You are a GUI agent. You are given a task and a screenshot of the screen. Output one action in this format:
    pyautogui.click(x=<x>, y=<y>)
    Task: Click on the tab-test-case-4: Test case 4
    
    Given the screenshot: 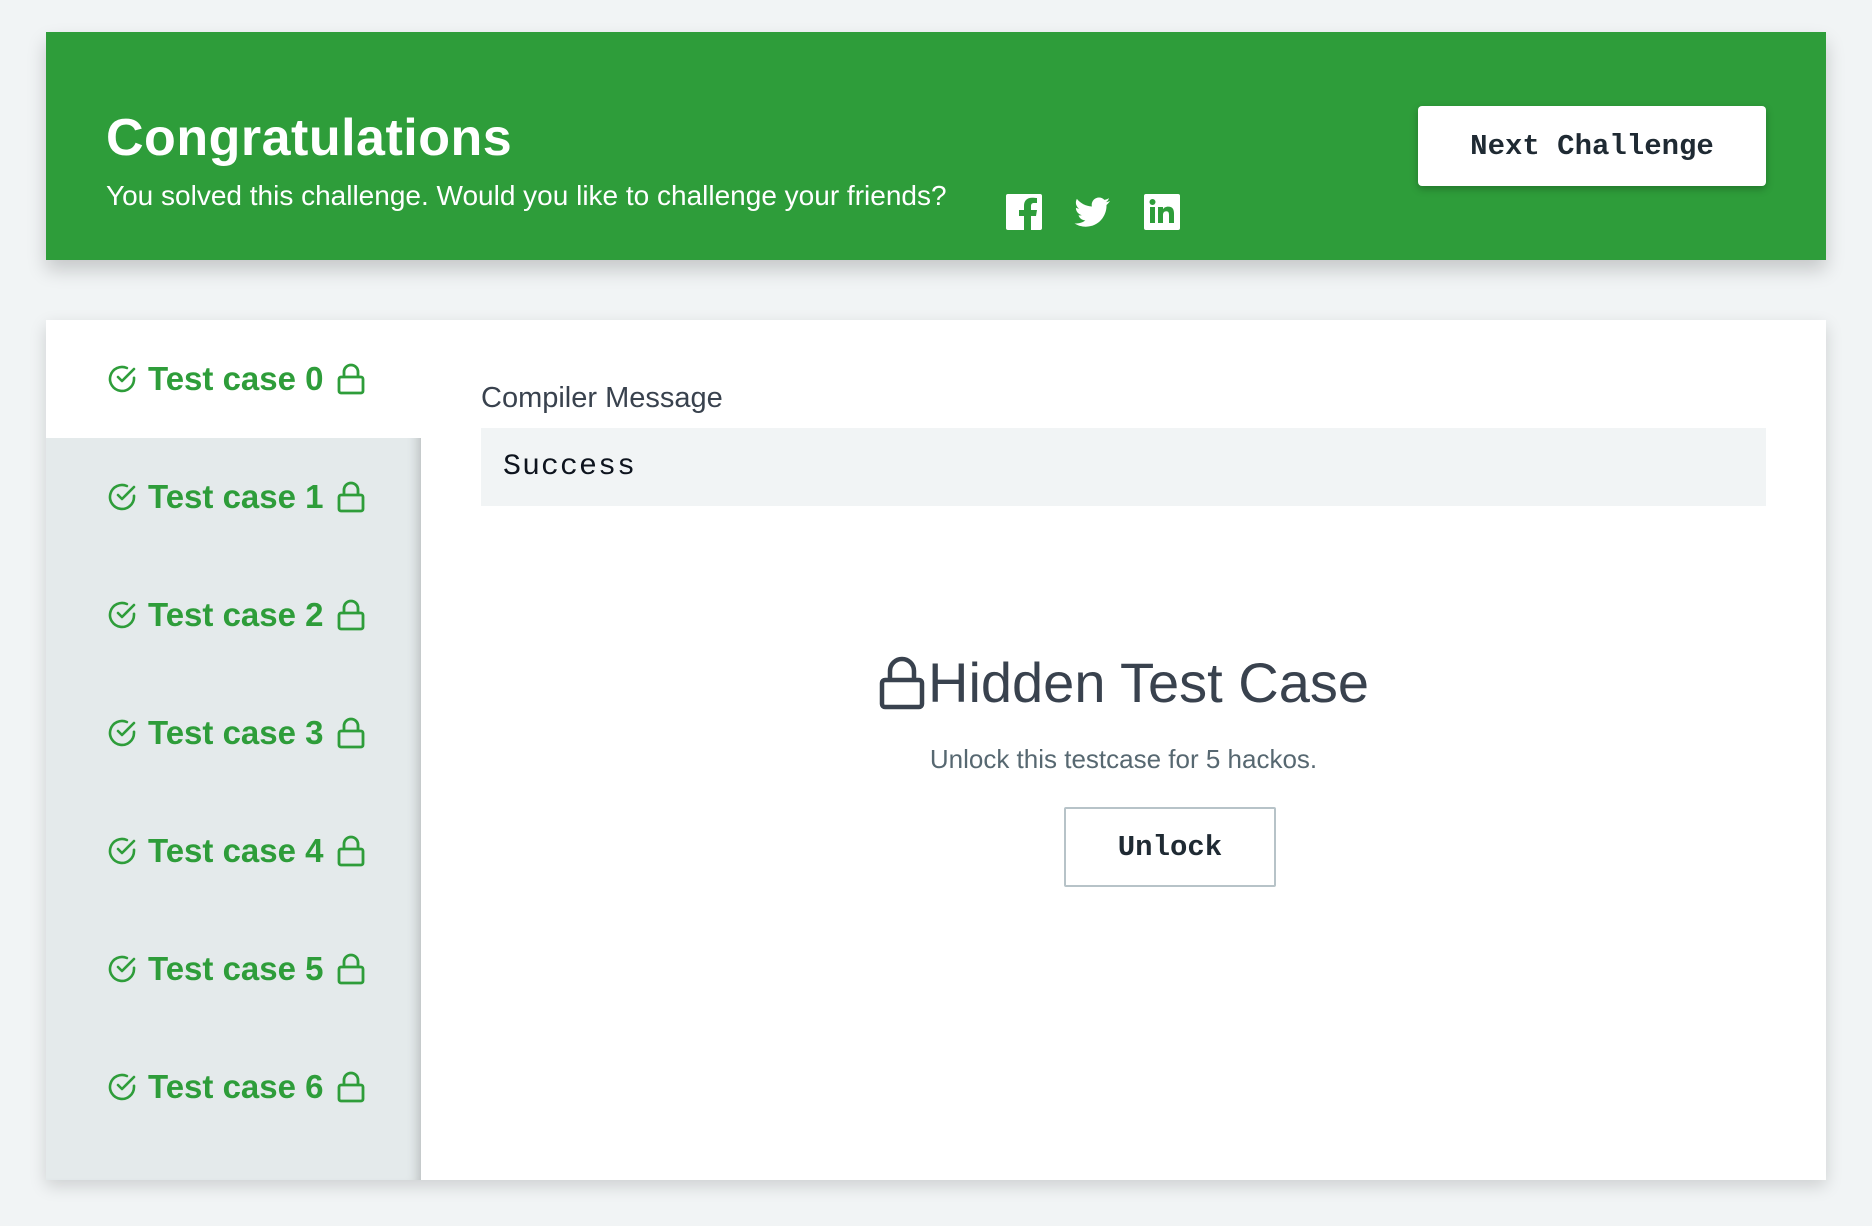 What is the action you would take?
    pyautogui.click(x=233, y=851)
    